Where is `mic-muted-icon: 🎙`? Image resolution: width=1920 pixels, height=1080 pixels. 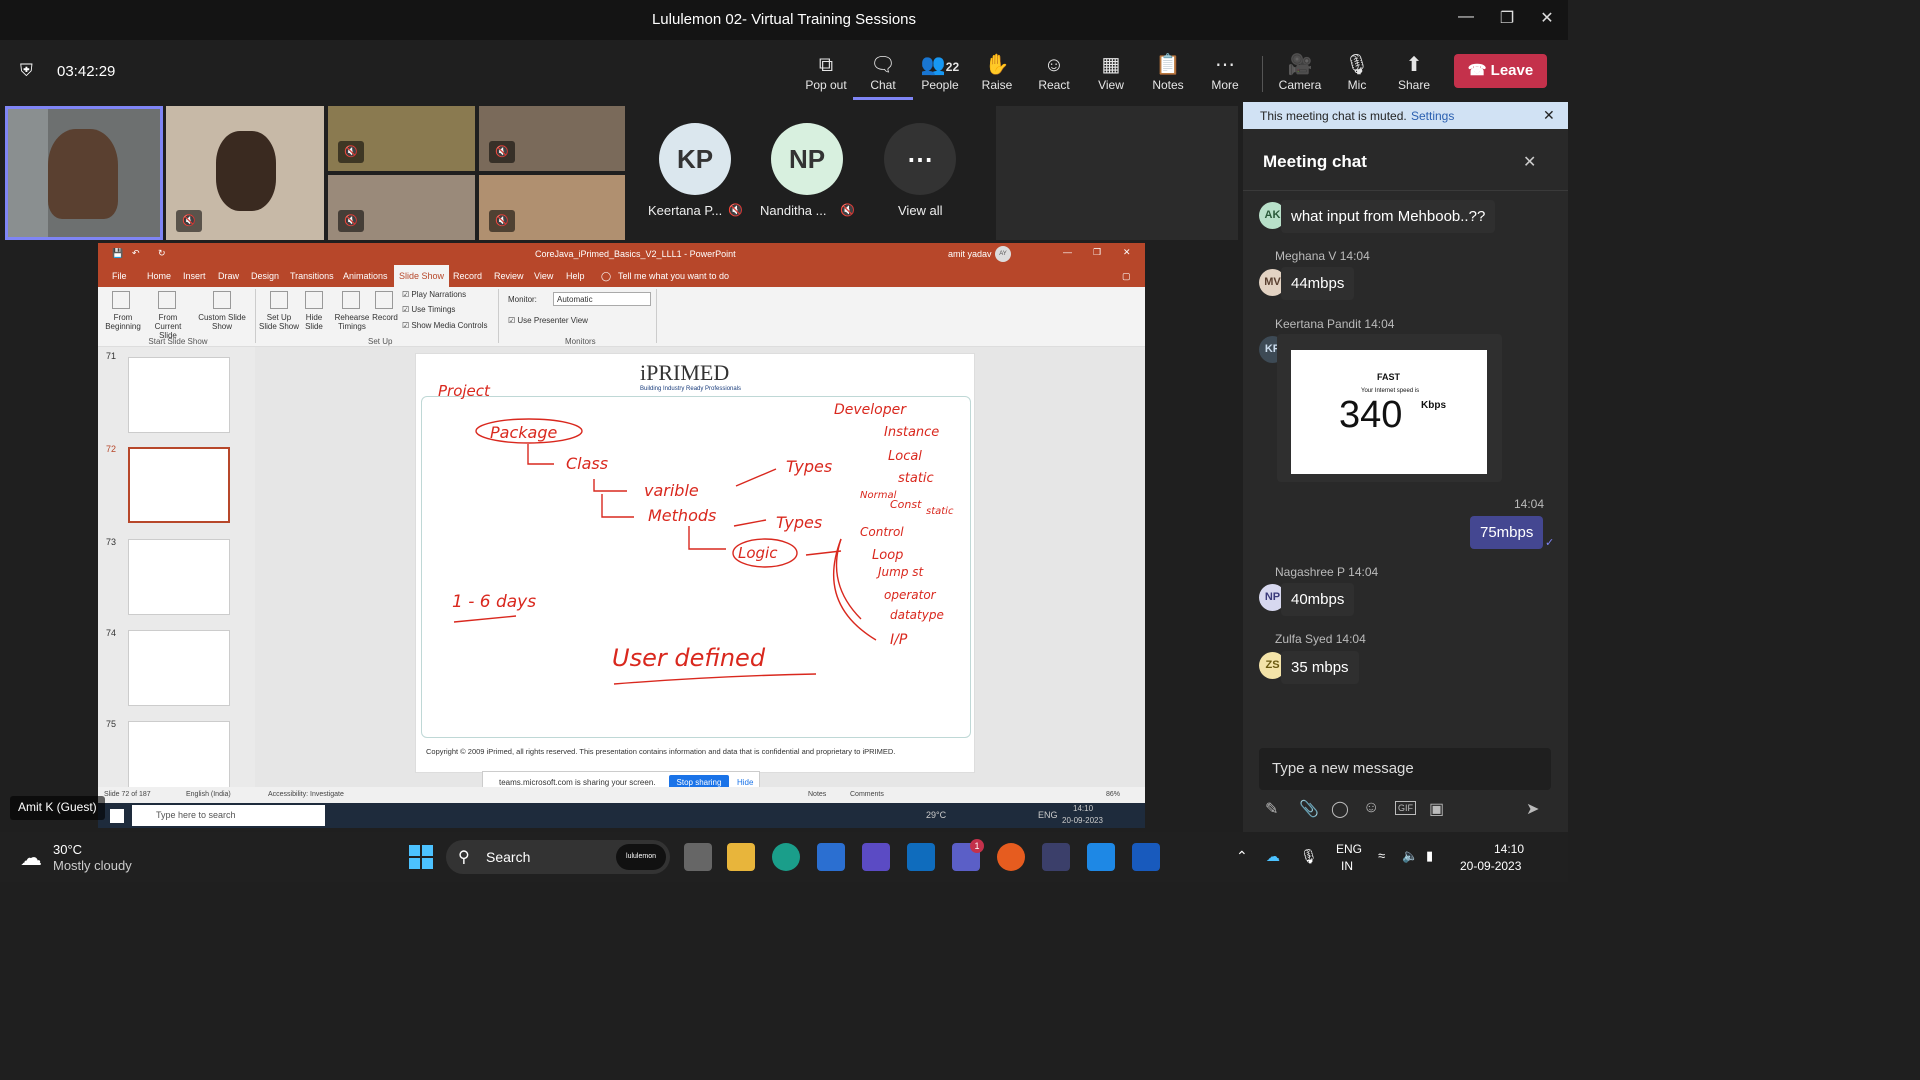
mic-muted-icon: 🎙 is located at coordinates (1309, 856).